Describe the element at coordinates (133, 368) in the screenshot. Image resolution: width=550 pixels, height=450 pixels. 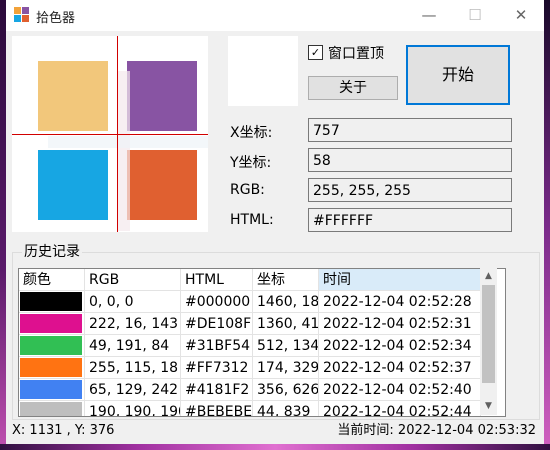
I see `rgb-cell: 255, 115, 18` at that location.